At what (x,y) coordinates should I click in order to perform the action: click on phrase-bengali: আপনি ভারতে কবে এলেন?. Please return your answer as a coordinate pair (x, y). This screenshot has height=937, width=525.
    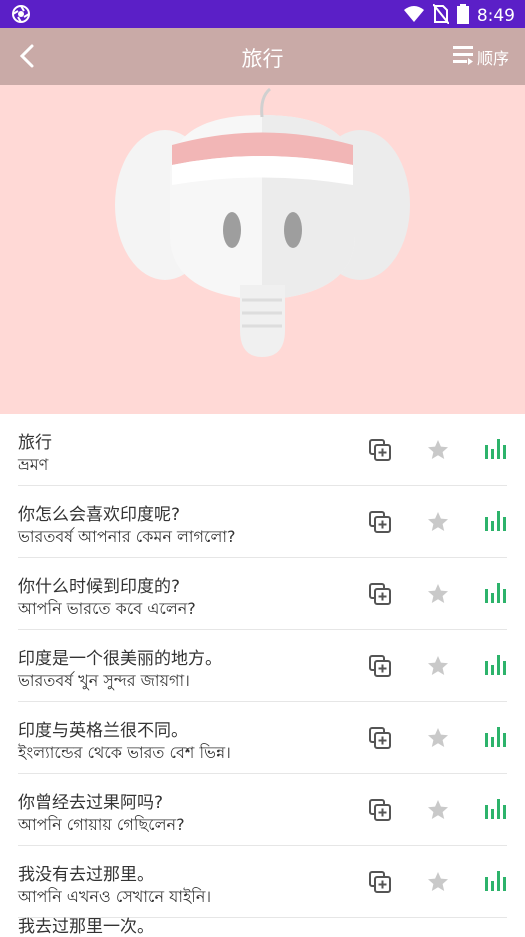
    Looking at the image, I should click on (107, 608).